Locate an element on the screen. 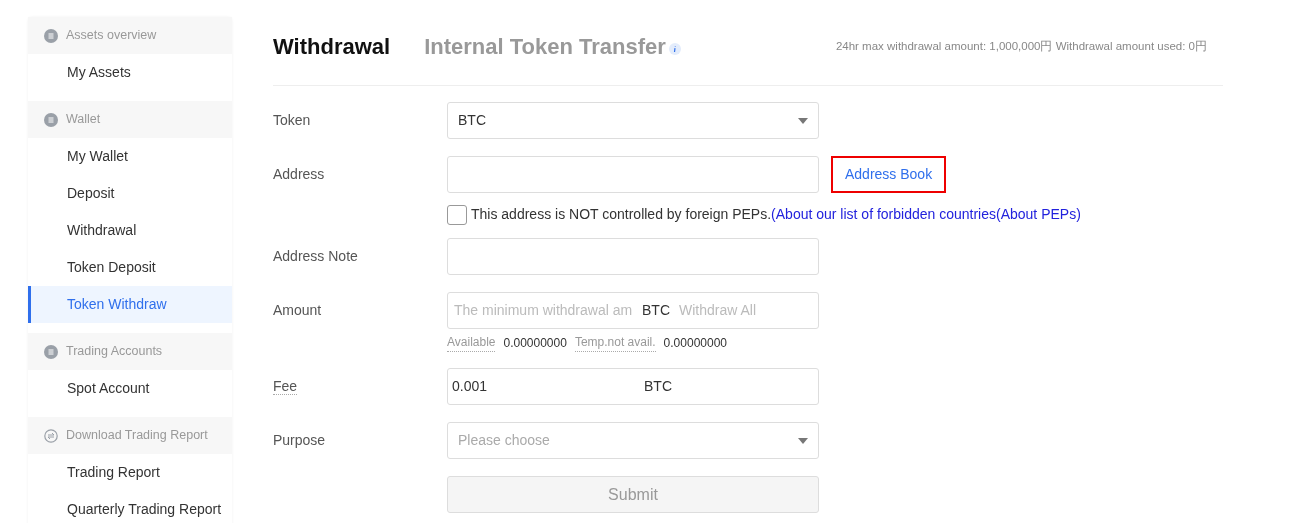  field-label: Purpose is located at coordinates (299, 440).